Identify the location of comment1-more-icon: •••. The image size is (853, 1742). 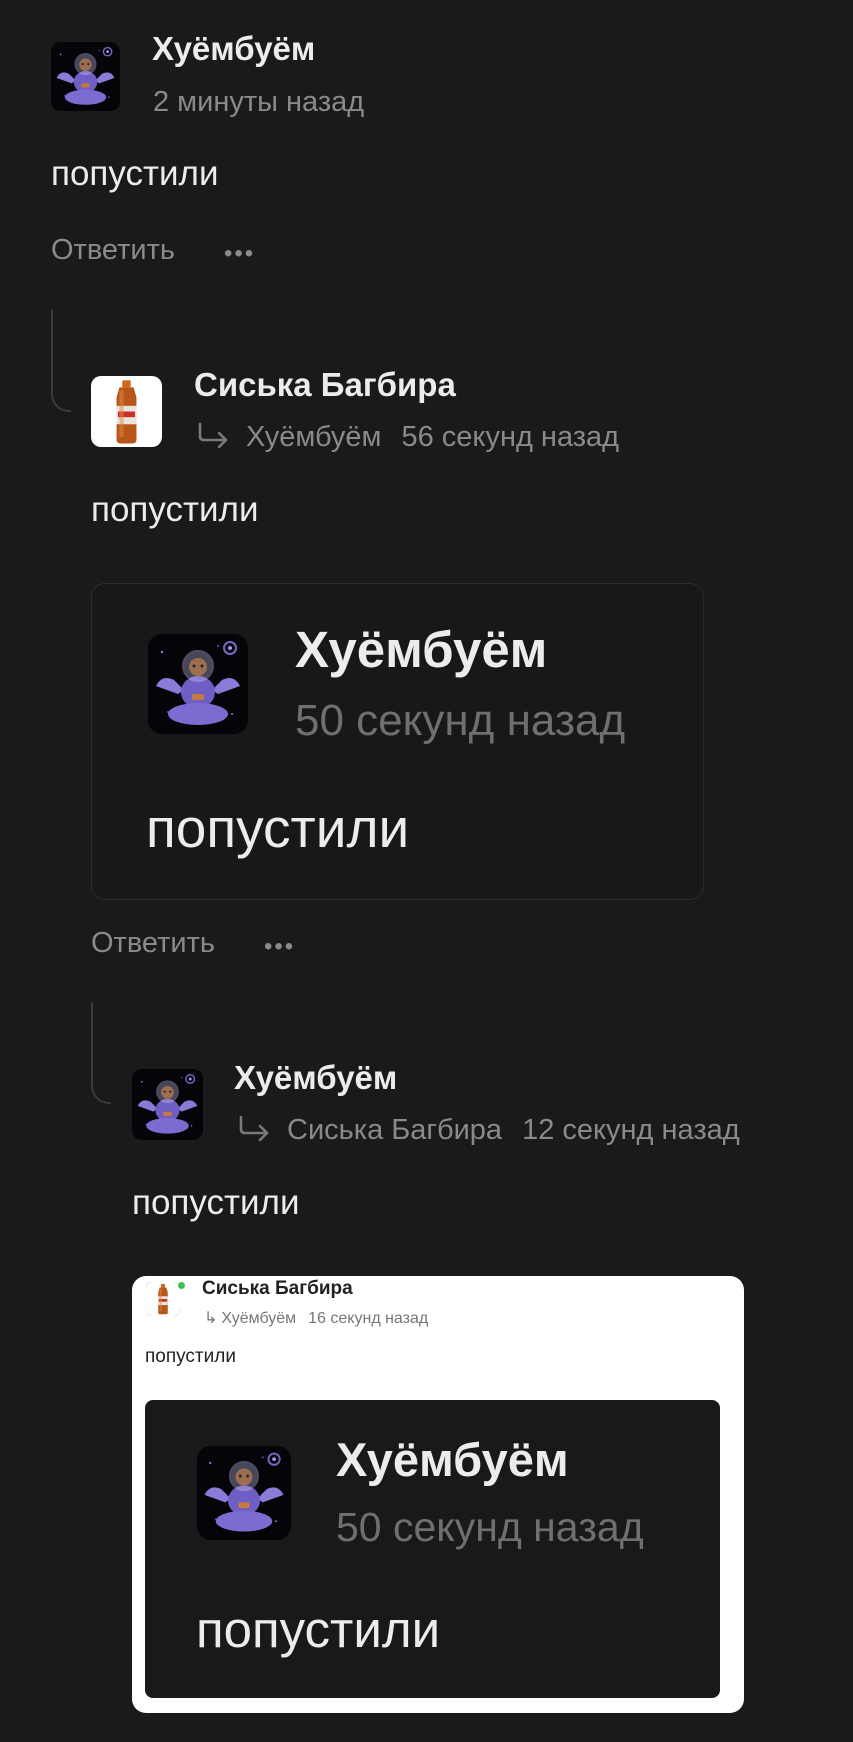
(239, 254).